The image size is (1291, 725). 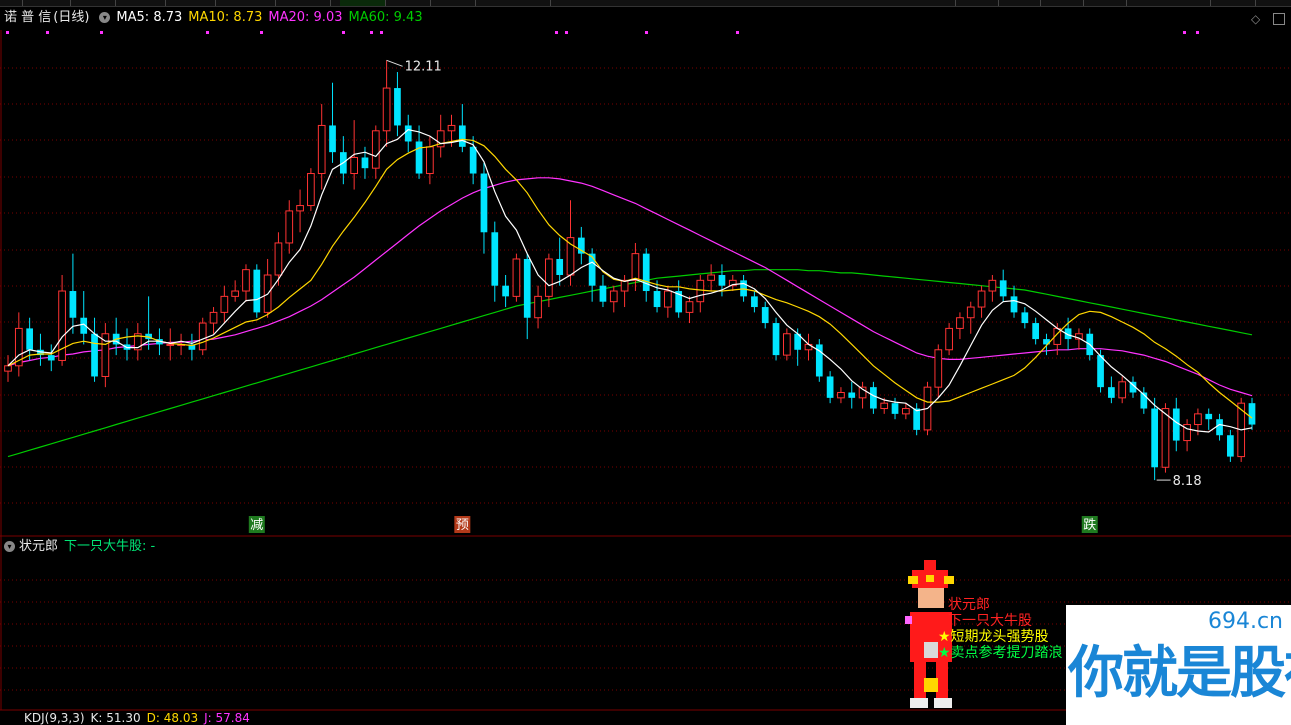 What do you see at coordinates (54, 718) in the screenshot?
I see `kdj-name: KDJ(9,3,3)` at bounding box center [54, 718].